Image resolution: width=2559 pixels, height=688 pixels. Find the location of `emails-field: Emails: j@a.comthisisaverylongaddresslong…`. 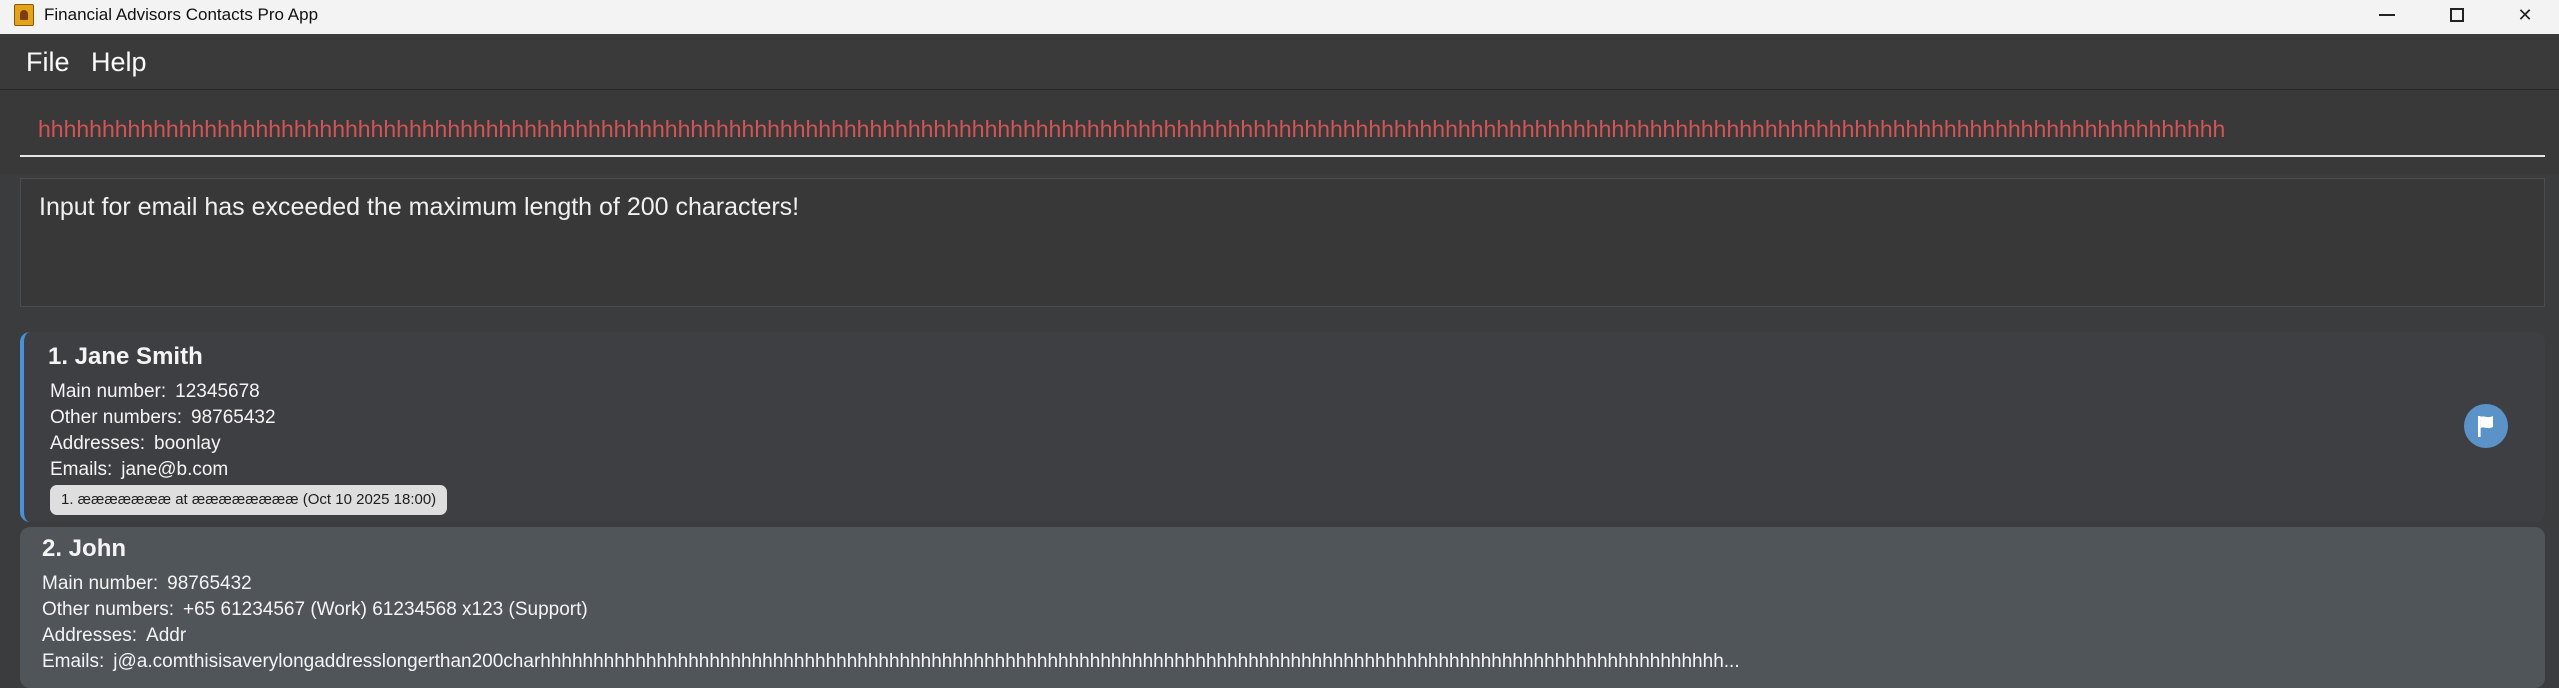

emails-field: Emails: j@a.comthisisaverylongaddresslong… is located at coordinates (1257, 662).